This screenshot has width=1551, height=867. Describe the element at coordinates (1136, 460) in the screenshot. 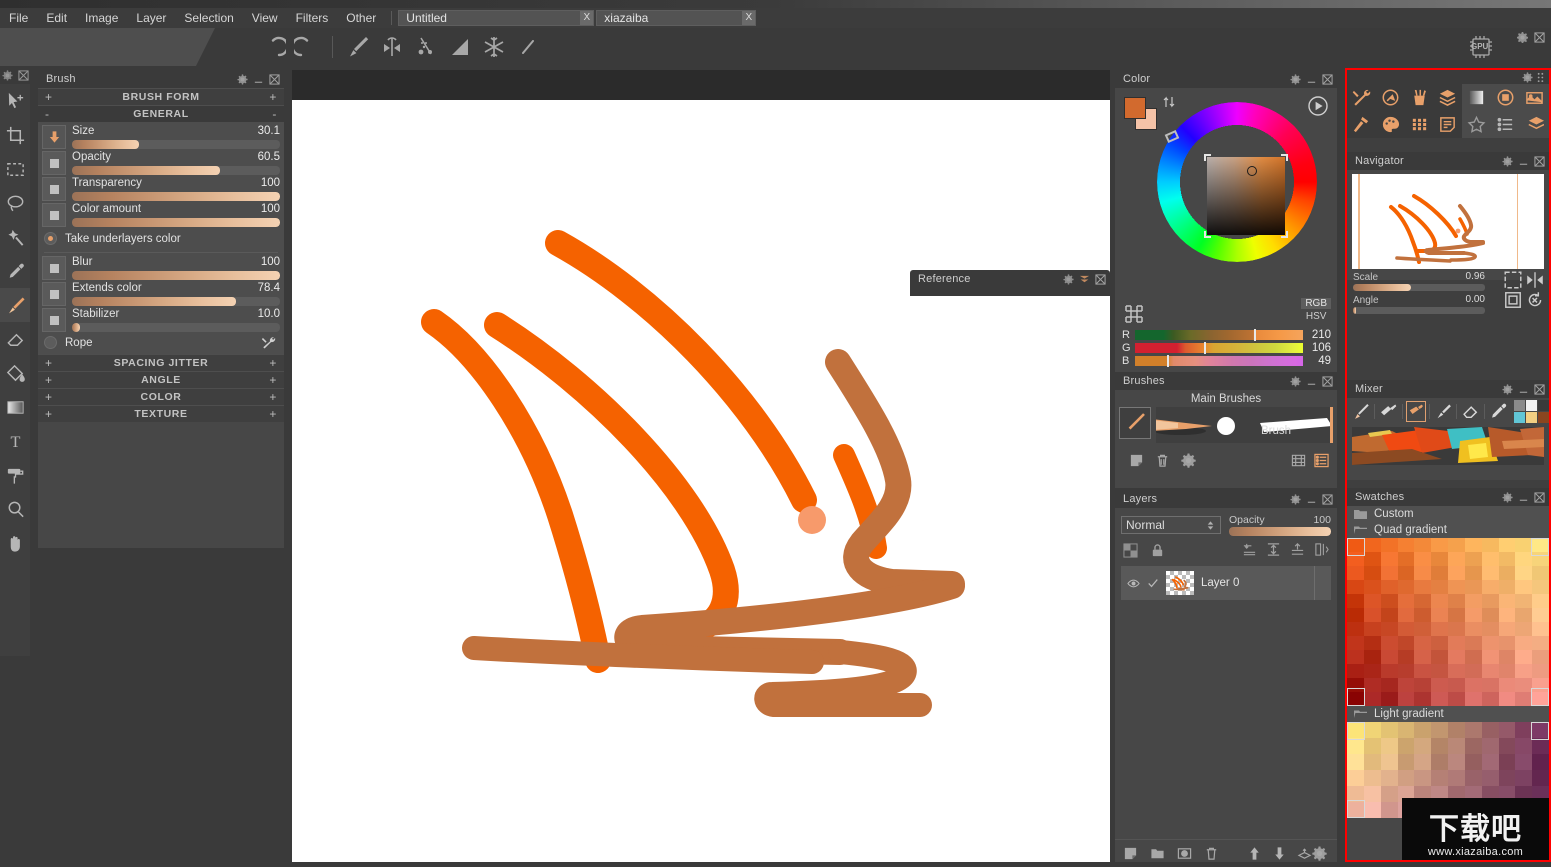

I see `new-brush-icon` at that location.